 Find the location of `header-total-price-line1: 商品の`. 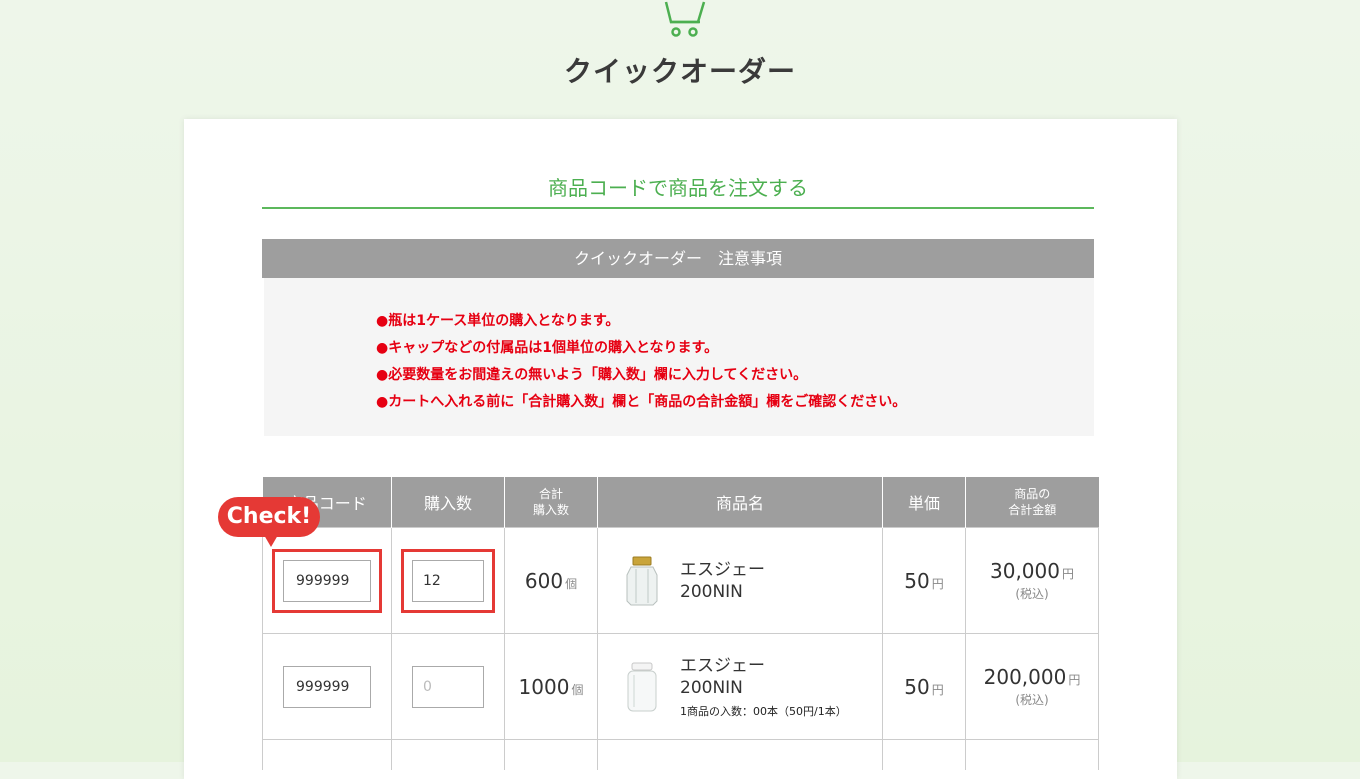

header-total-price-line1: 商品の is located at coordinates (1032, 494).